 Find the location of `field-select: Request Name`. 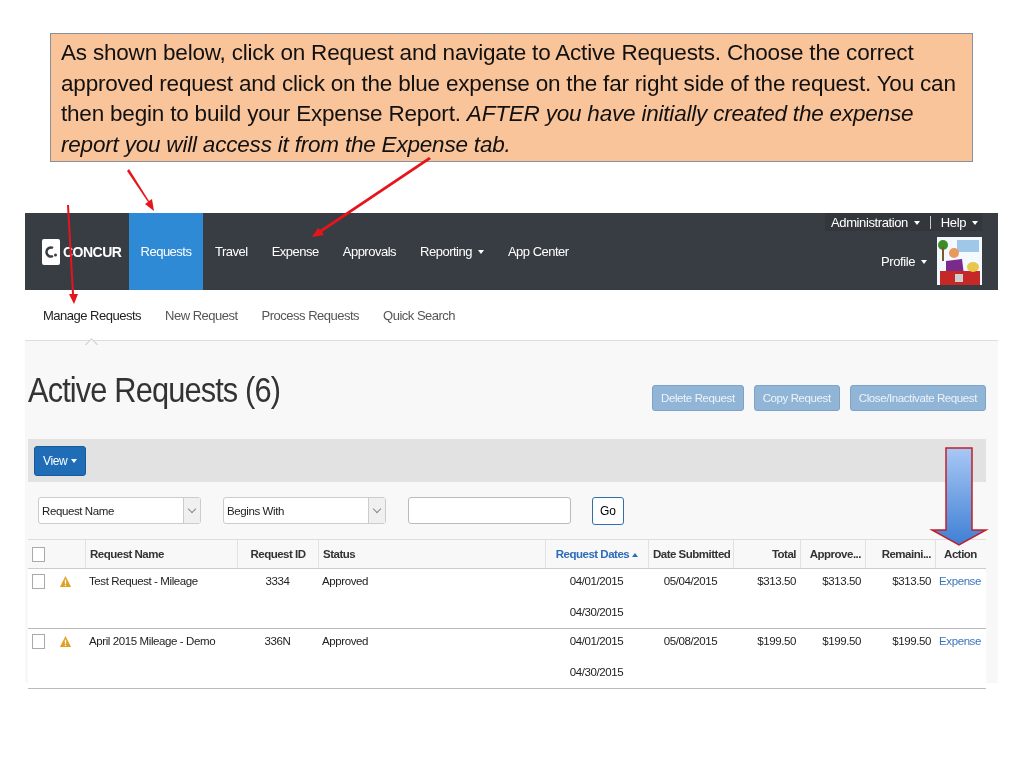

field-select: Request Name is located at coordinates (119, 510).